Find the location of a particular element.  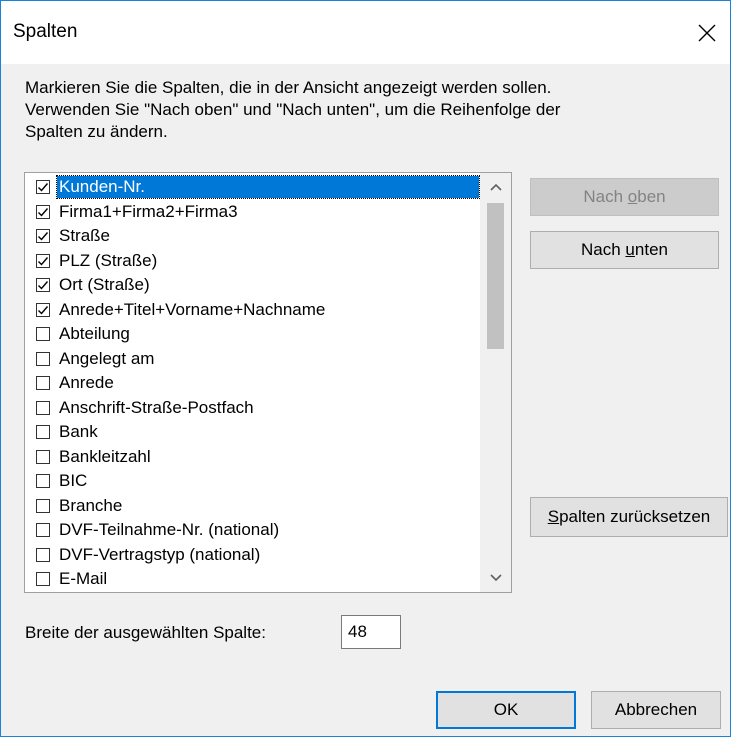

column-item-label: Kunden-Nr. is located at coordinates (268, 187).